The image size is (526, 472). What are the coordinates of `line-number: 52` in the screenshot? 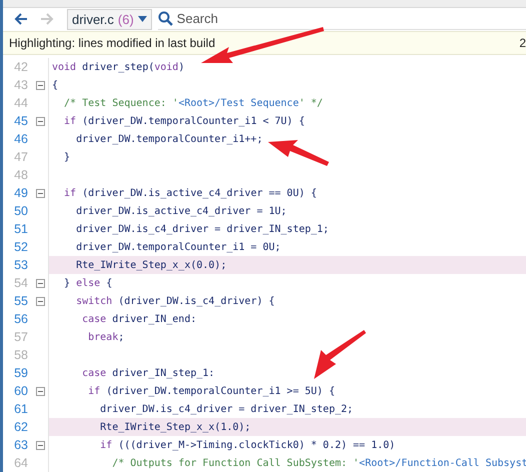 It's located at (15, 247).